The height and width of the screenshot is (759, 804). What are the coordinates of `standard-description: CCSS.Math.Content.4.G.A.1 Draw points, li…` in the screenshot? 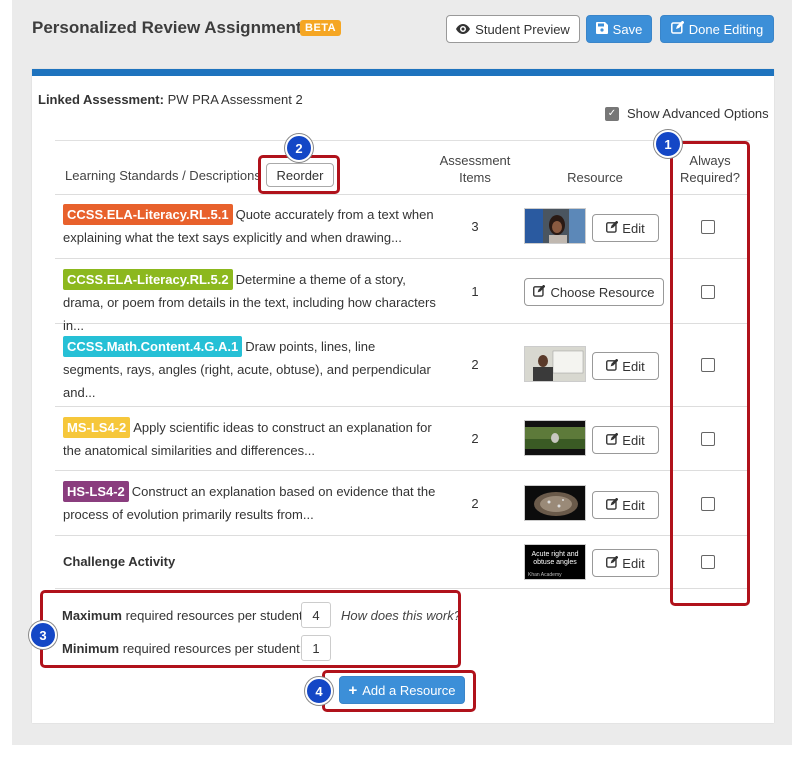 It's located at (250, 369).